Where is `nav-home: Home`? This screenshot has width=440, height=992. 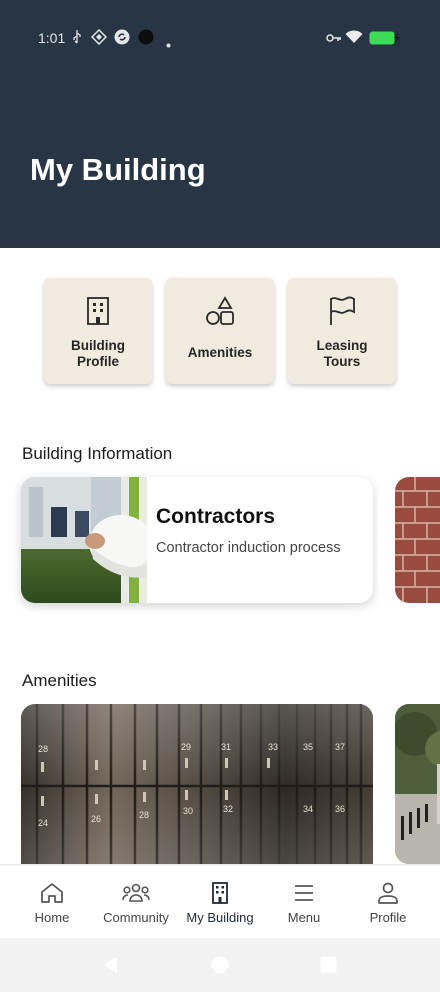 nav-home: Home is located at coordinates (52, 902).